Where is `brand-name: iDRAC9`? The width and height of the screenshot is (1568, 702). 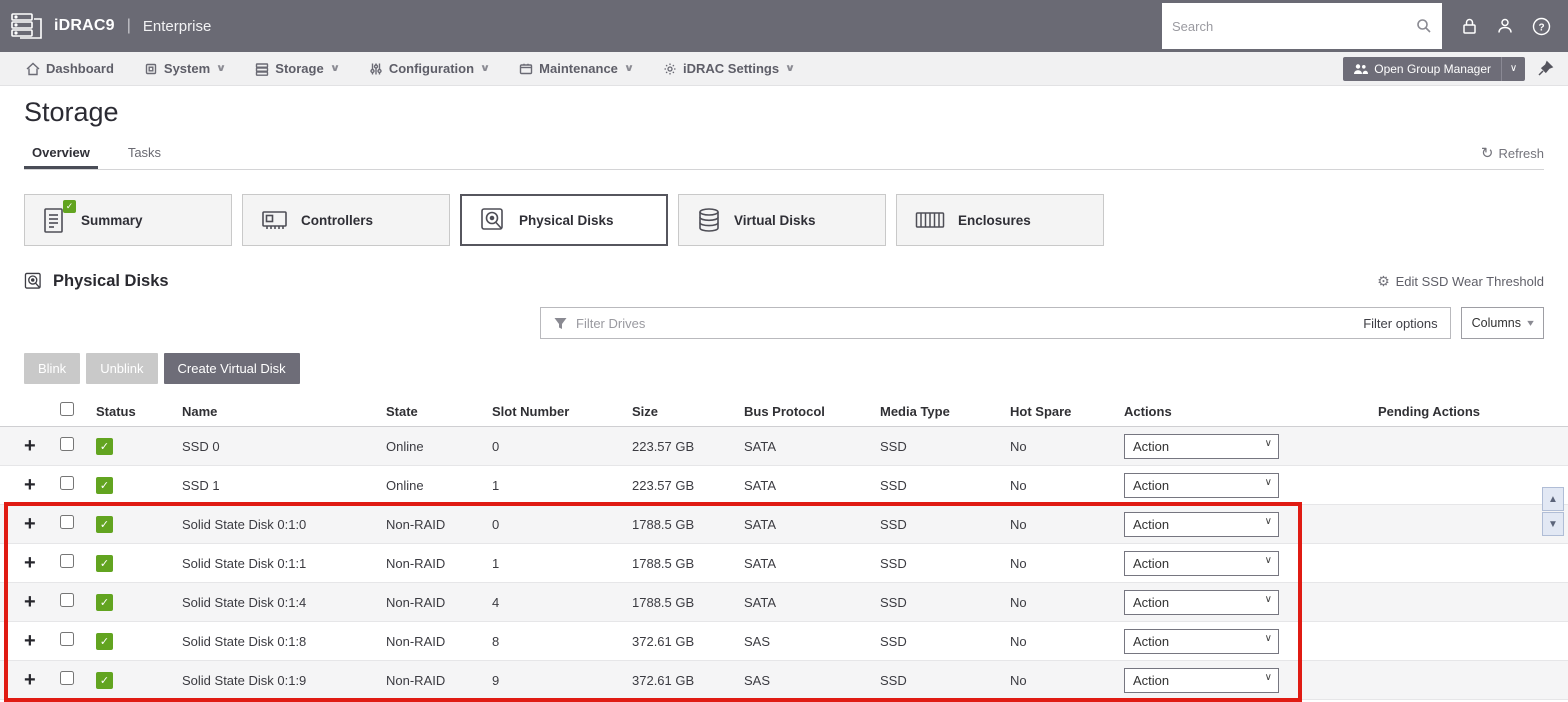 brand-name: iDRAC9 is located at coordinates (84, 25).